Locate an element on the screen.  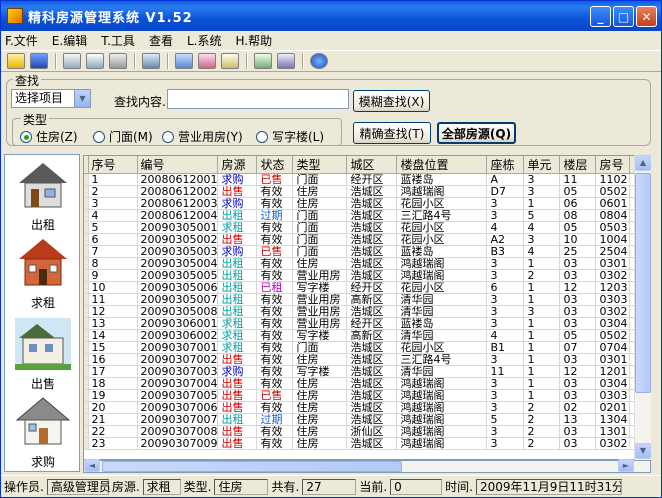
calculator-icon is located at coordinates (72, 61).